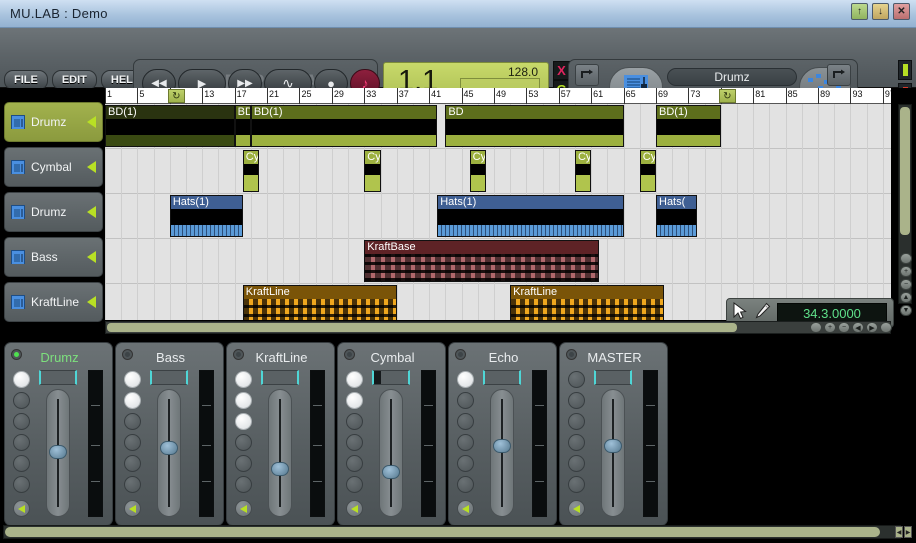 This screenshot has height=543, width=916. What do you see at coordinates (530, 216) in the screenshot?
I see `clip-hats1-11: Hats(1)` at bounding box center [530, 216].